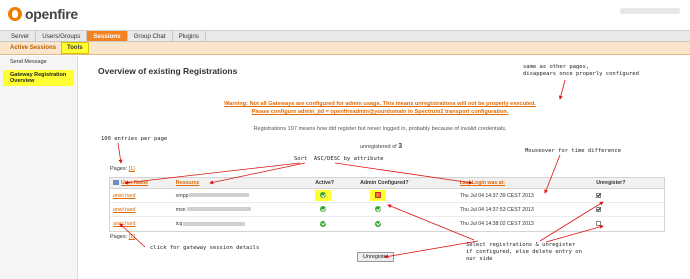  What do you see at coordinates (378, 195) in the screenshot?
I see `admin-warning-icon` at bounding box center [378, 195].